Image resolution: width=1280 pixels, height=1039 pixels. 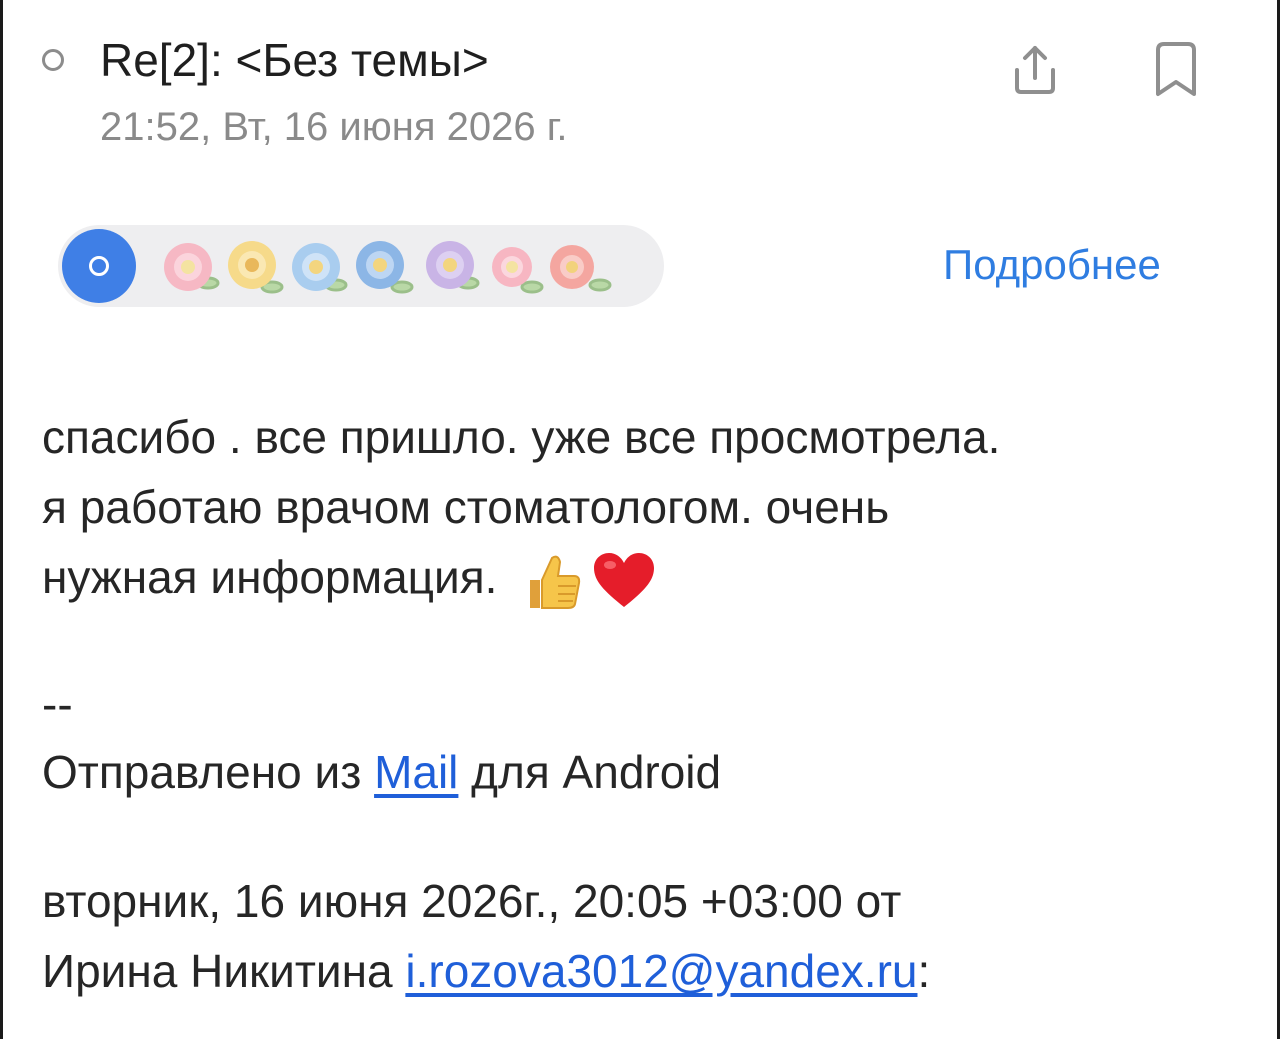 I want to click on quote-sender-line: Ирина Никитина i.rozova3012@yandex.ru:, so click(x=642, y=971).